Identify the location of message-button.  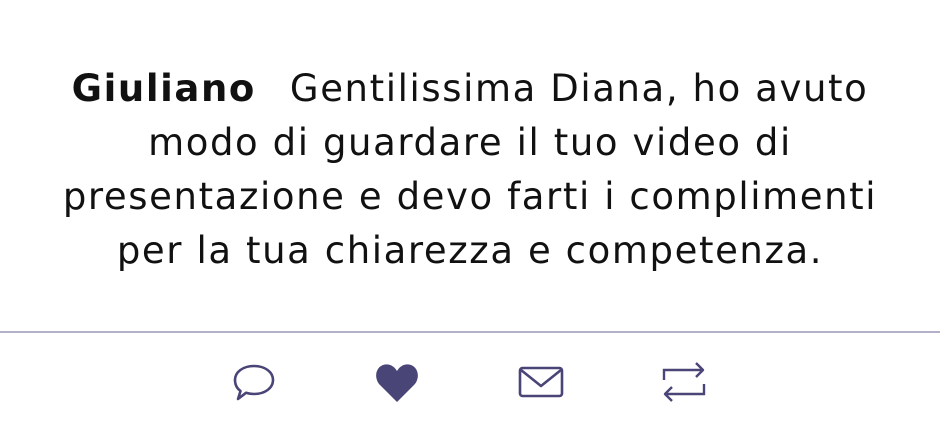
(541, 382).